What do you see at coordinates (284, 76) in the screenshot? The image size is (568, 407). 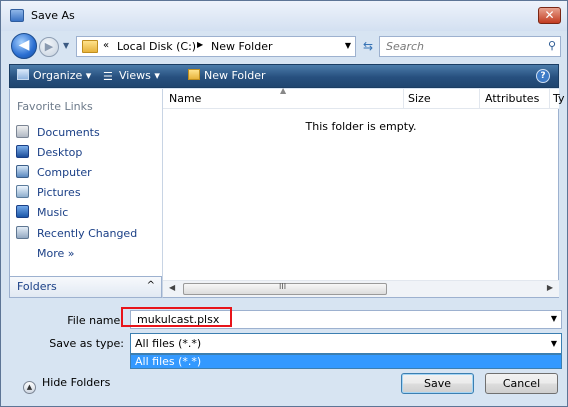 I see `command-toolbar: Organize ▾ ☰ Views ▾ New Folder ?` at bounding box center [284, 76].